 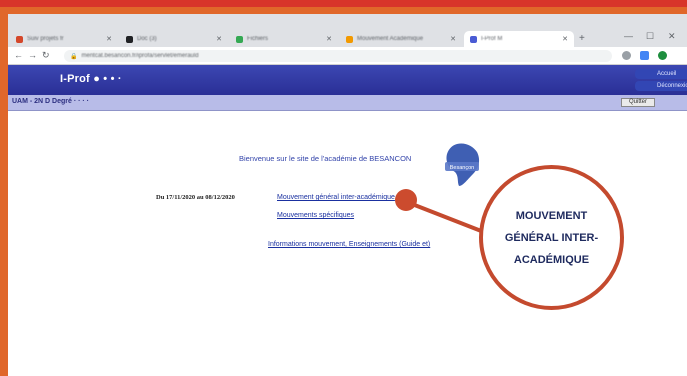 I want to click on callout-text: MOUVEMENT GÉNÉRAL INTER-ACADÉMIQUE, so click(x=551, y=237).